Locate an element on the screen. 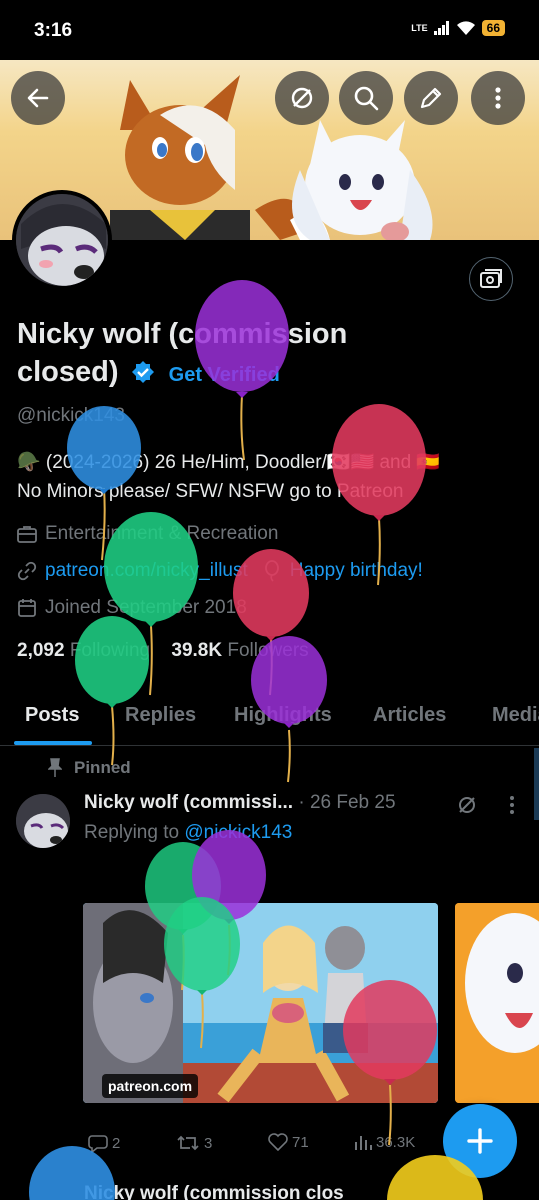  pinned-label-row: Pinned is located at coordinates (89, 768).